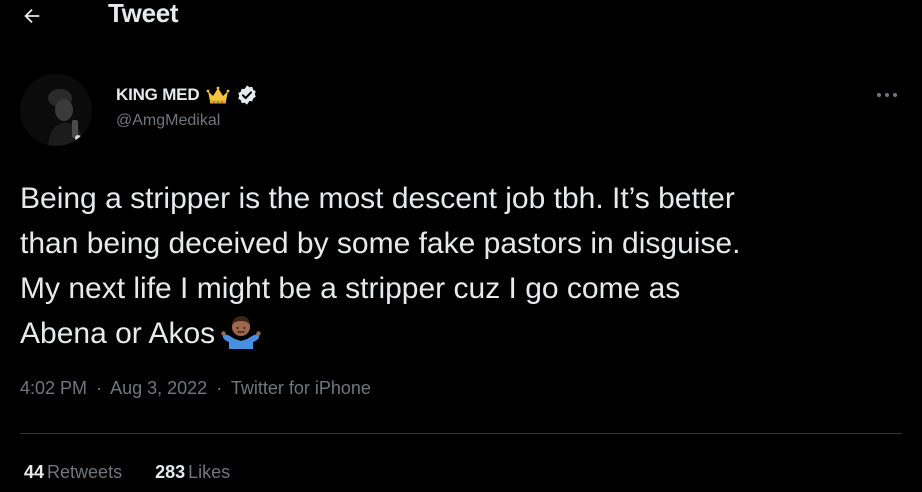  Describe the element at coordinates (209, 472) in the screenshot. I see `likes-label: Likes` at that location.